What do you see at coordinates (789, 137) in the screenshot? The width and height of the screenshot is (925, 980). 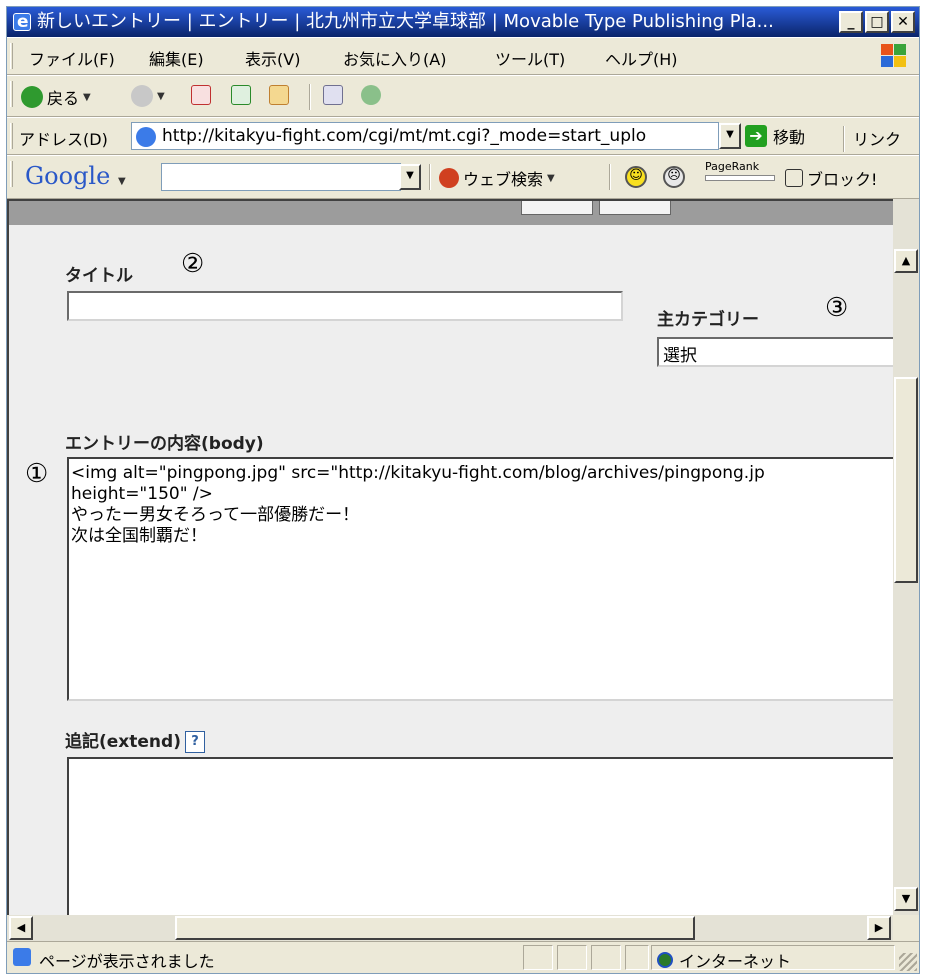 I see `go-label: 移動` at bounding box center [789, 137].